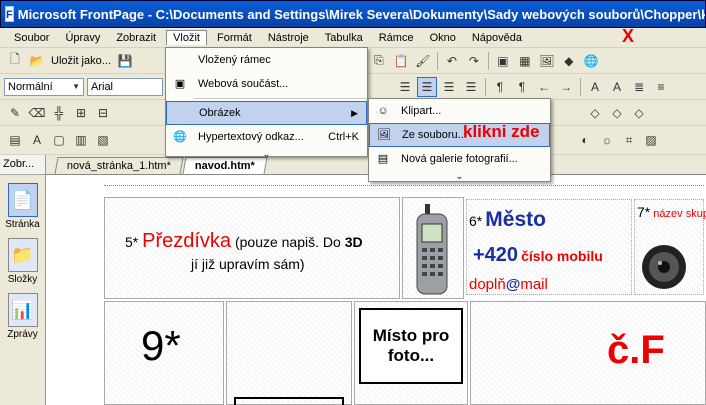 The height and width of the screenshot is (405, 706). I want to click on menu-zobrazit: Zobrazit, so click(136, 38).